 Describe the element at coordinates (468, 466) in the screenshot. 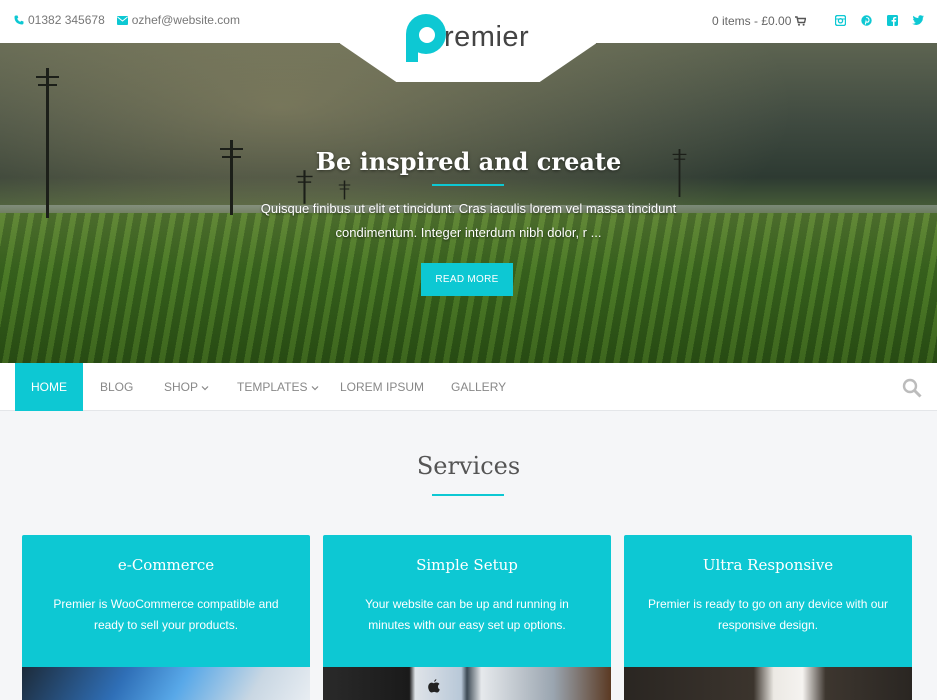

I see `services-title: Services` at that location.